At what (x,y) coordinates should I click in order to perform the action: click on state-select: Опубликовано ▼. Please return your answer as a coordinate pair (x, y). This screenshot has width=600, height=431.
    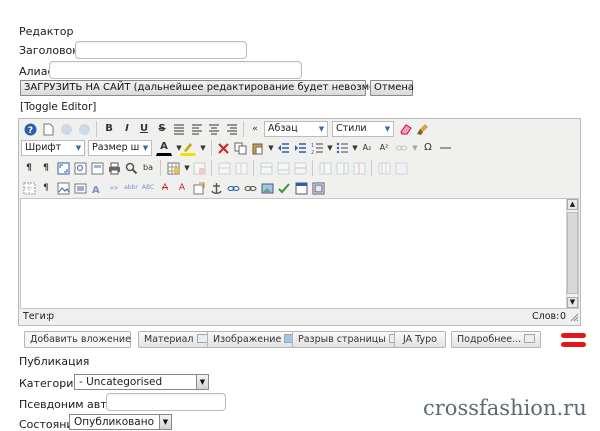
    Looking at the image, I should click on (120, 422).